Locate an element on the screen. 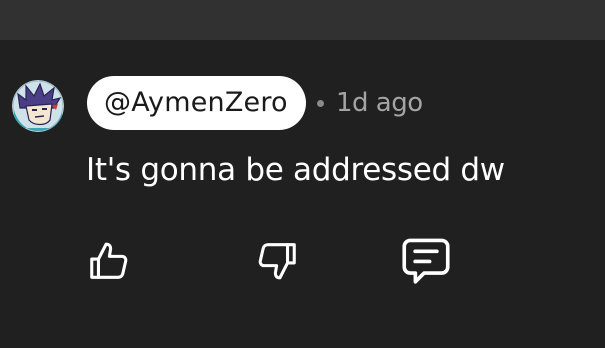 This screenshot has width=605, height=348. avatar-image is located at coordinates (38, 106).